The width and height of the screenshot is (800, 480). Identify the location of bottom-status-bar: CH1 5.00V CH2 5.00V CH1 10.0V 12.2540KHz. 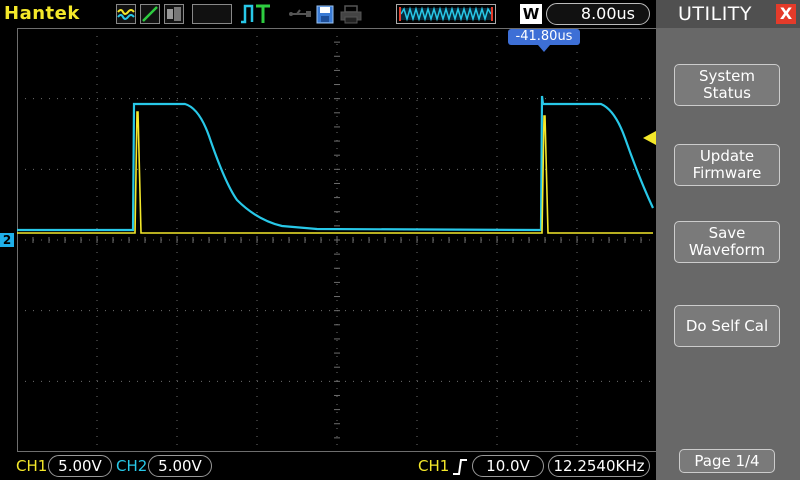
(328, 466).